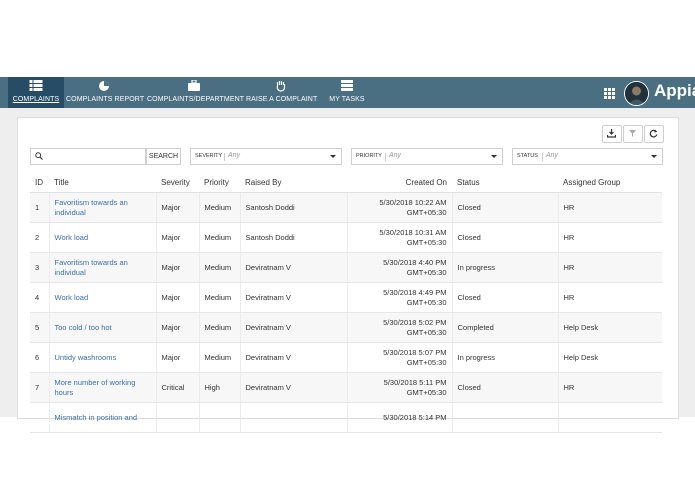 Image resolution: width=695 pixels, height=494 pixels. I want to click on search-input, so click(88, 156).